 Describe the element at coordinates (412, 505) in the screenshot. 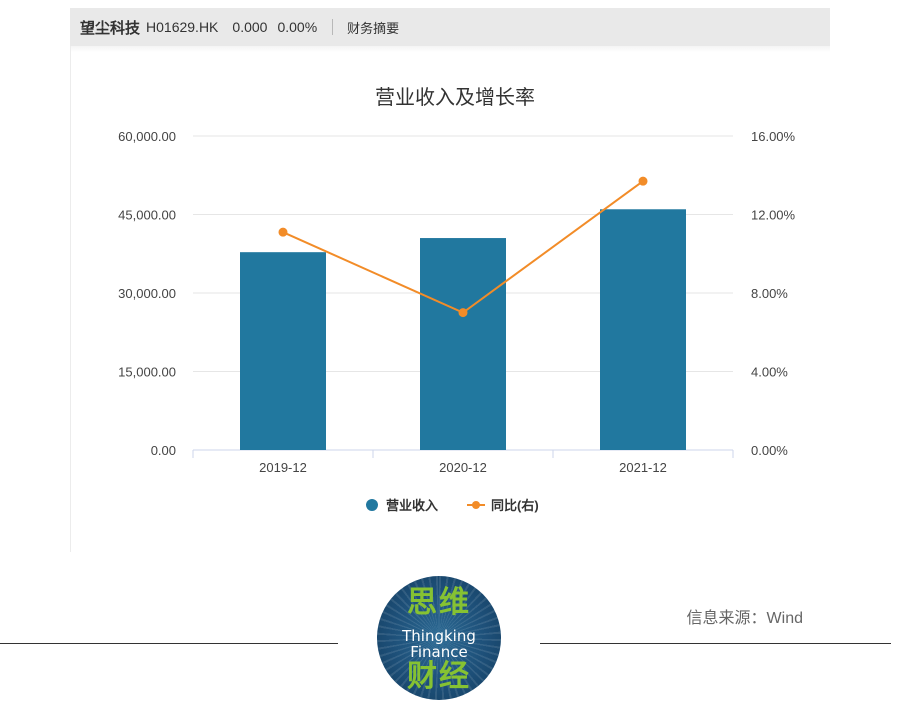

I see `legend-label-revenue: 营业收入` at that location.